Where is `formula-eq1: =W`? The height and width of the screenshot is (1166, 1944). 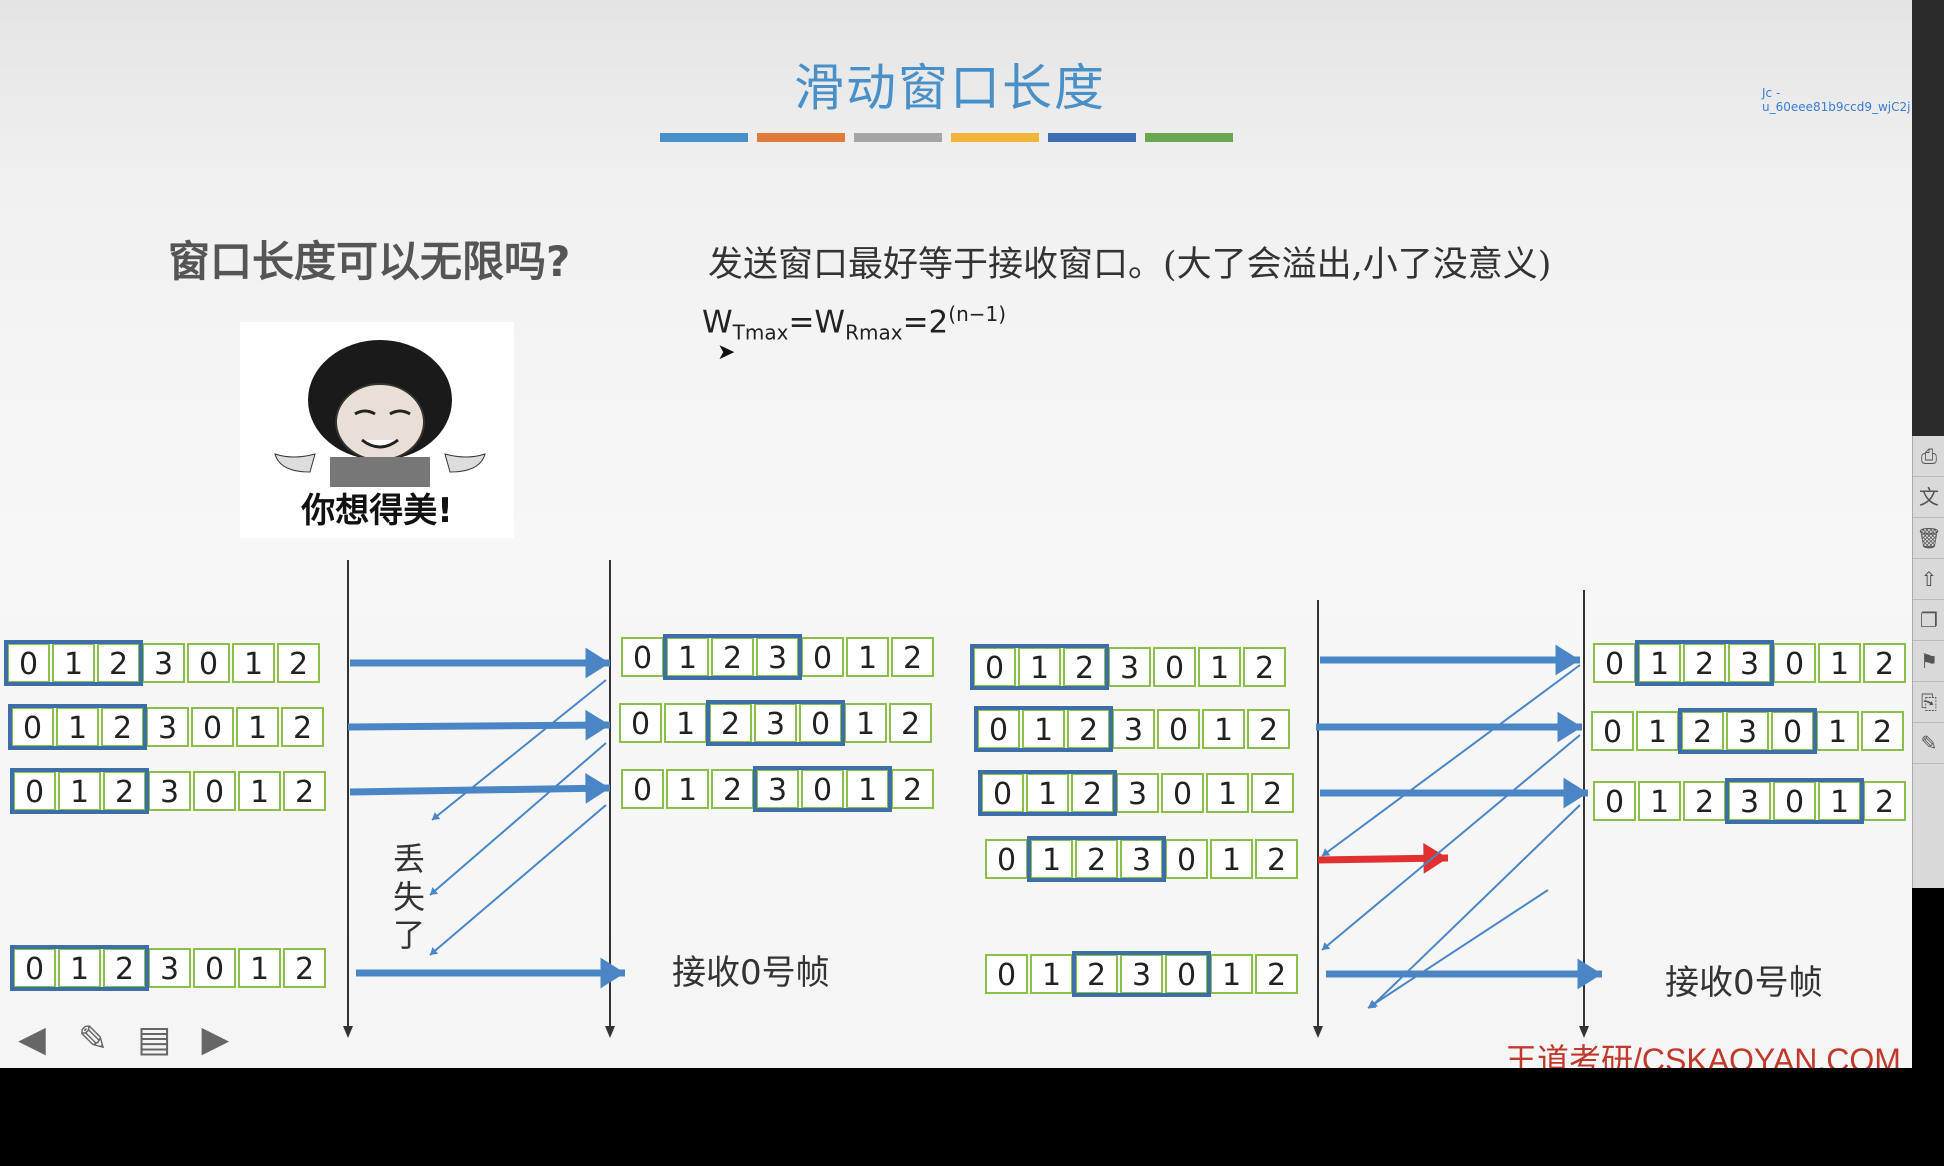 formula-eq1: =W is located at coordinates (817, 322).